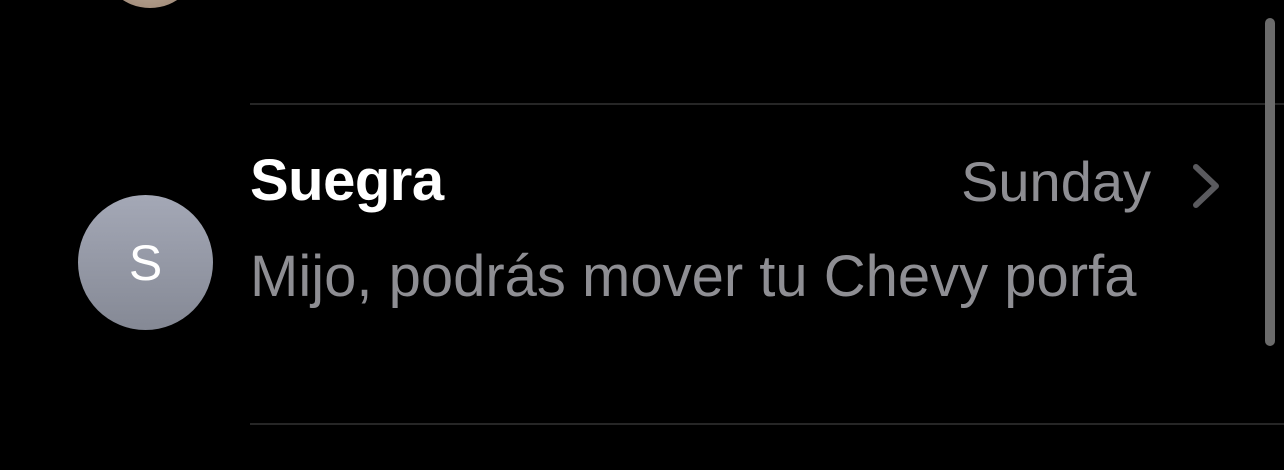  What do you see at coordinates (1206, 186) in the screenshot?
I see `chevron-right-icon` at bounding box center [1206, 186].